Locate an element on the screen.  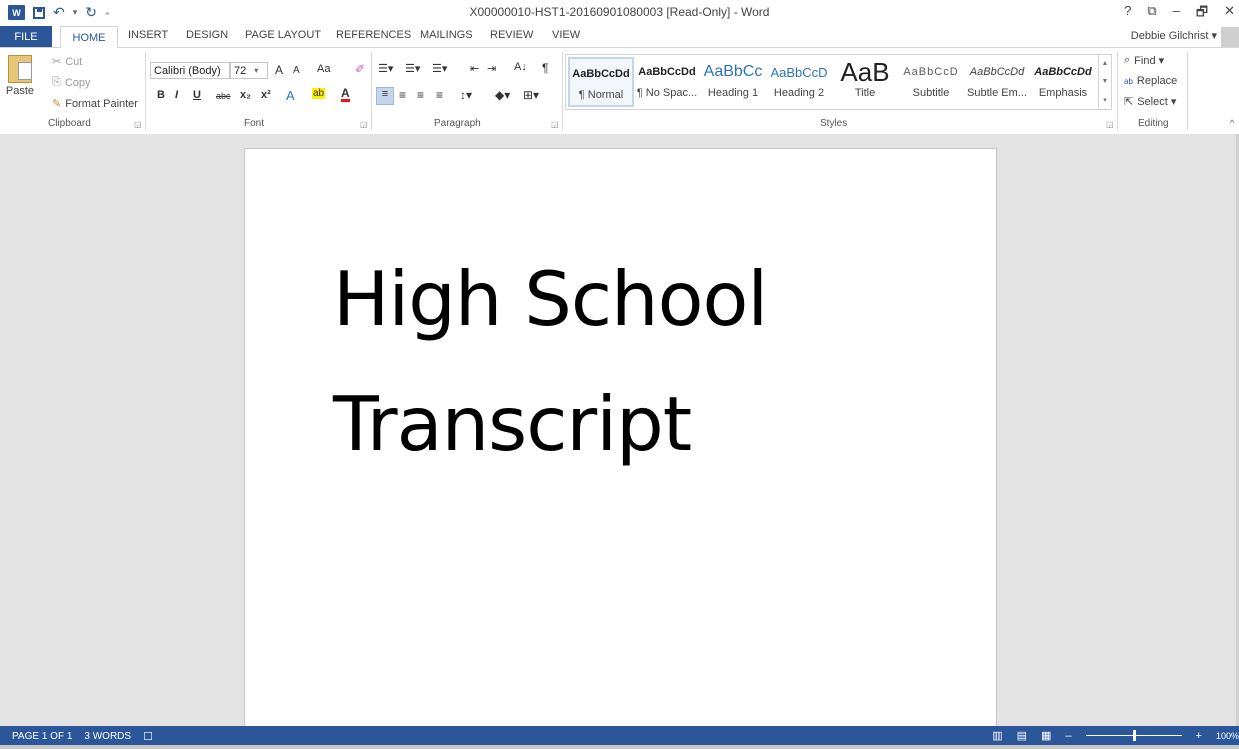
style-normal: AaBbCcDd ¶ Normal is located at coordinates (601, 82).